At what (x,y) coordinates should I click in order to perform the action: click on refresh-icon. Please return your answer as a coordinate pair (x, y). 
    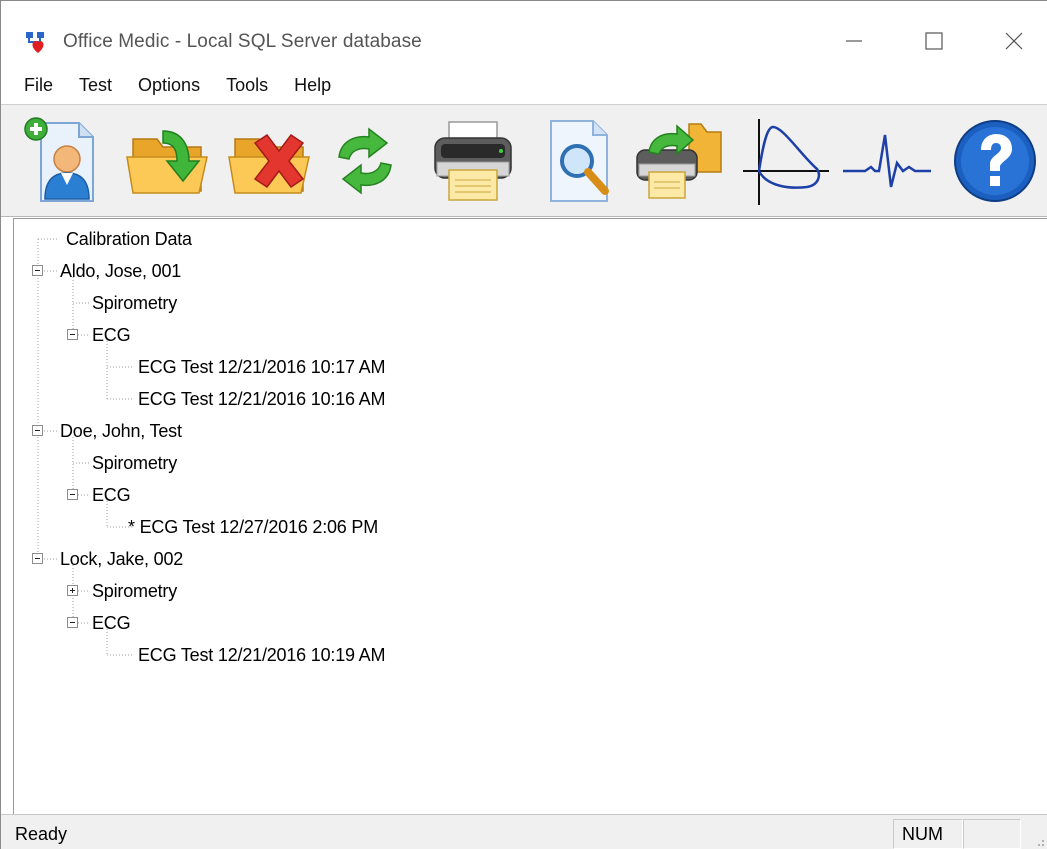
    Looking at the image, I should click on (365, 161).